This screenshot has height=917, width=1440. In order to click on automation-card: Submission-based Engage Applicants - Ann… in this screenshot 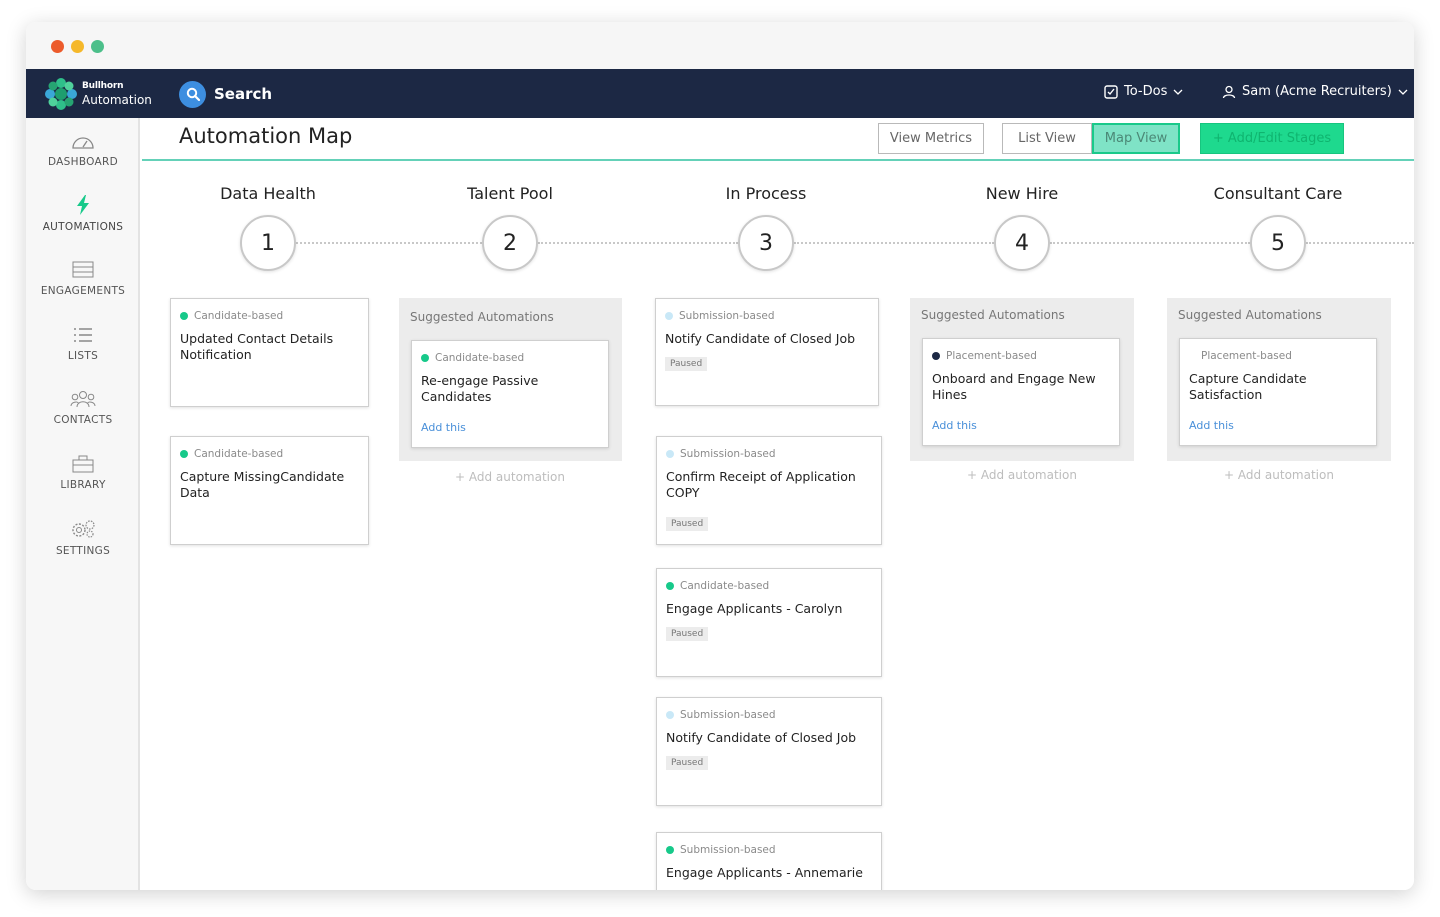, I will do `click(769, 861)`.